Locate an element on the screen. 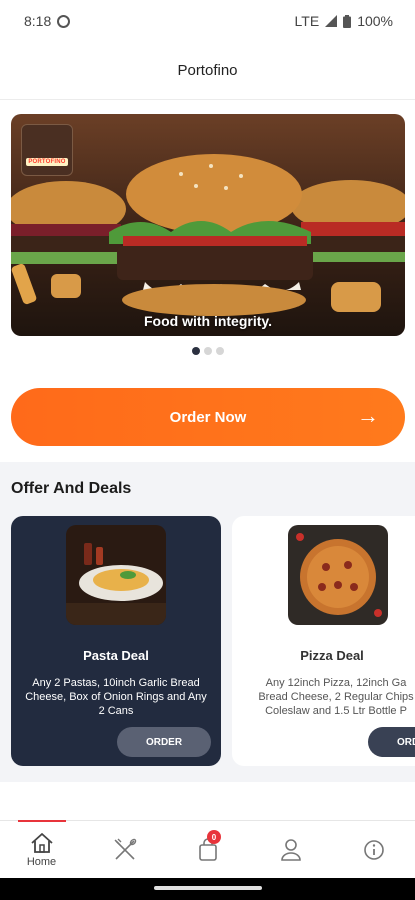 This screenshot has width=415, height=900. banner-caption: Food with integrity. is located at coordinates (208, 321).